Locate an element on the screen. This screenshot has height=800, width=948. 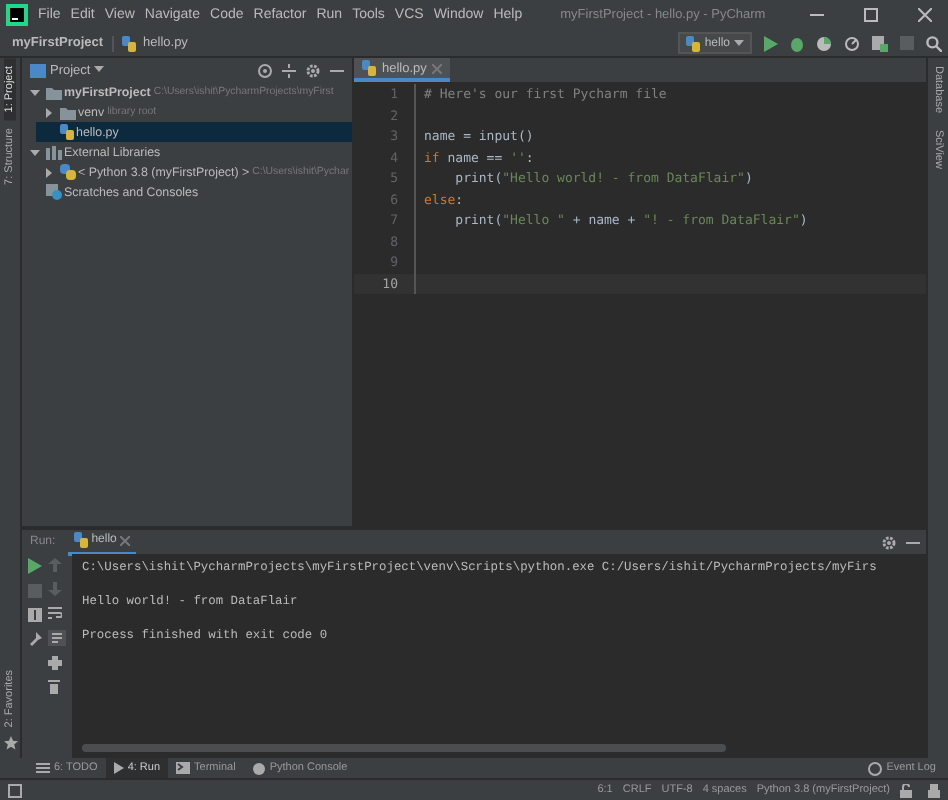
star-icon is located at coordinates (10, 743).